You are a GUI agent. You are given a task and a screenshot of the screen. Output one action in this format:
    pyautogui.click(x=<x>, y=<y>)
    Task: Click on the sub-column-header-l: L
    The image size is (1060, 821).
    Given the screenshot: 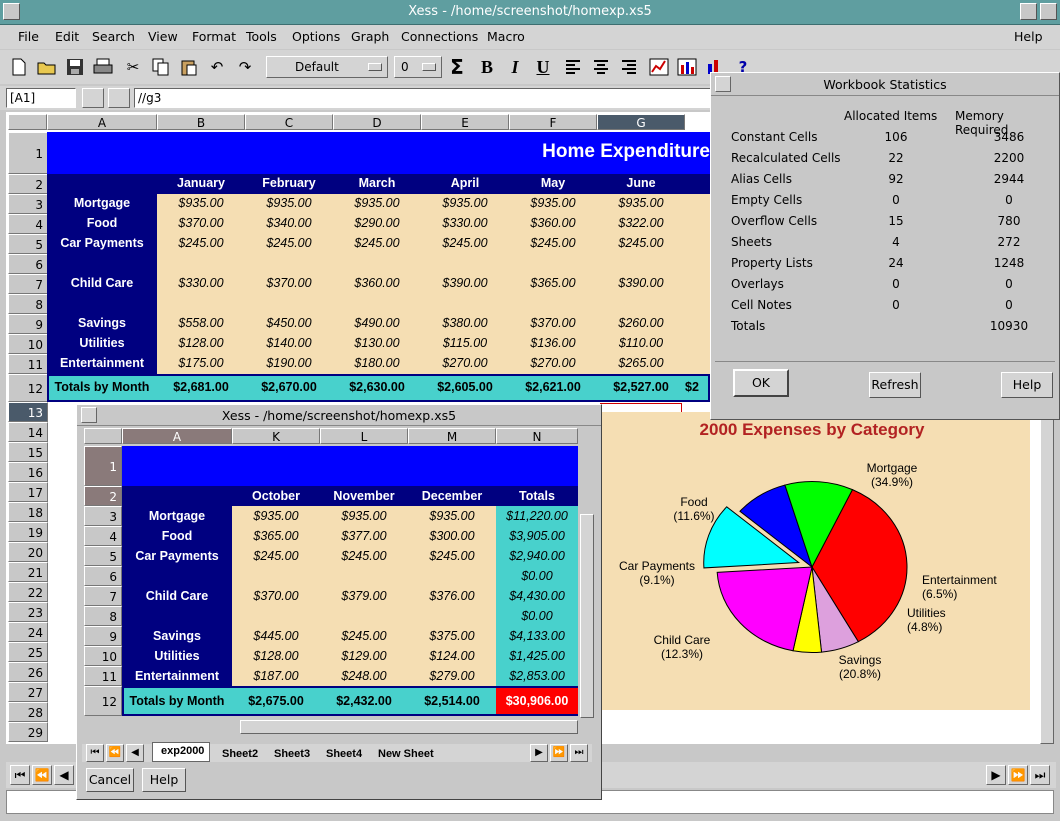 What is the action you would take?
    pyautogui.click(x=364, y=436)
    